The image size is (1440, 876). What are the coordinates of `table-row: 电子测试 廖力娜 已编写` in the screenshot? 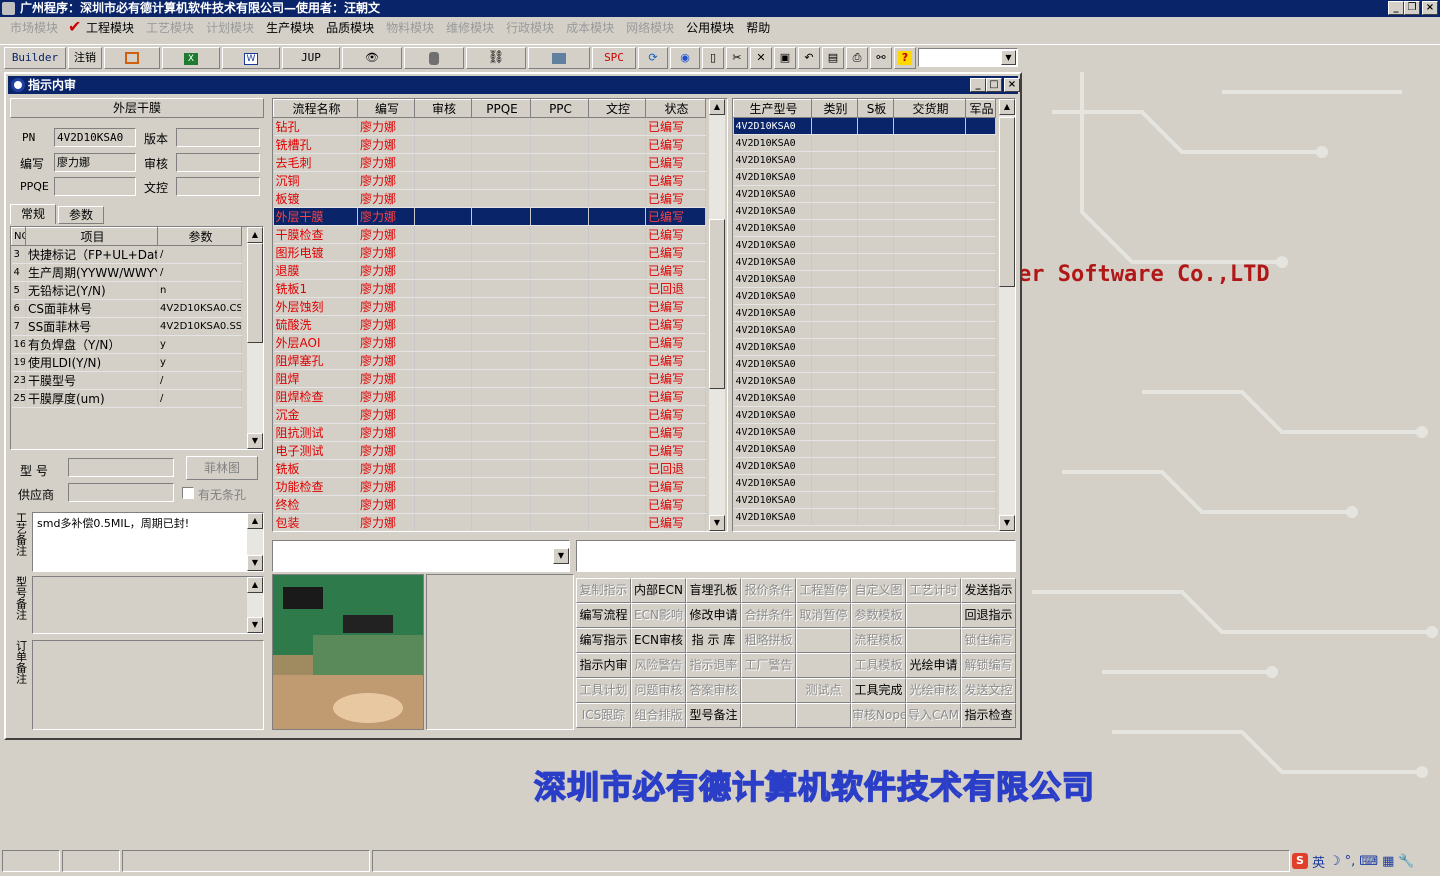 It's located at (489, 450).